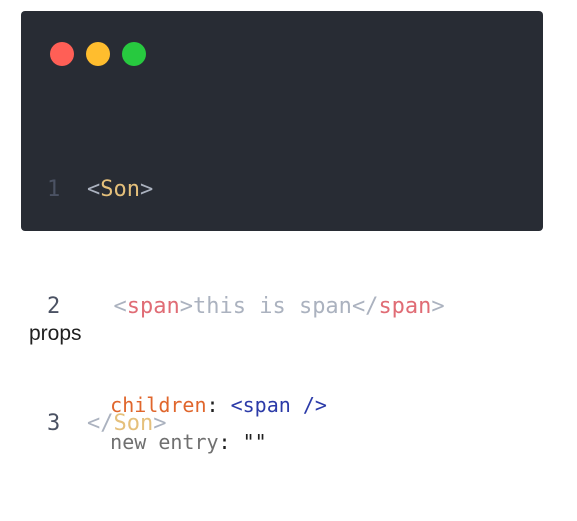 This screenshot has height=521, width=577. I want to click on new-entry-key-input: new entry, so click(164, 442).